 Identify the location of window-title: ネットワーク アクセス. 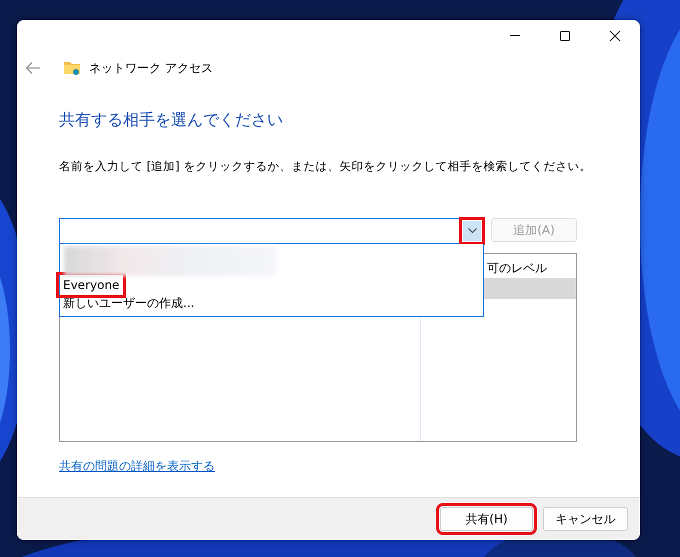
(151, 68).